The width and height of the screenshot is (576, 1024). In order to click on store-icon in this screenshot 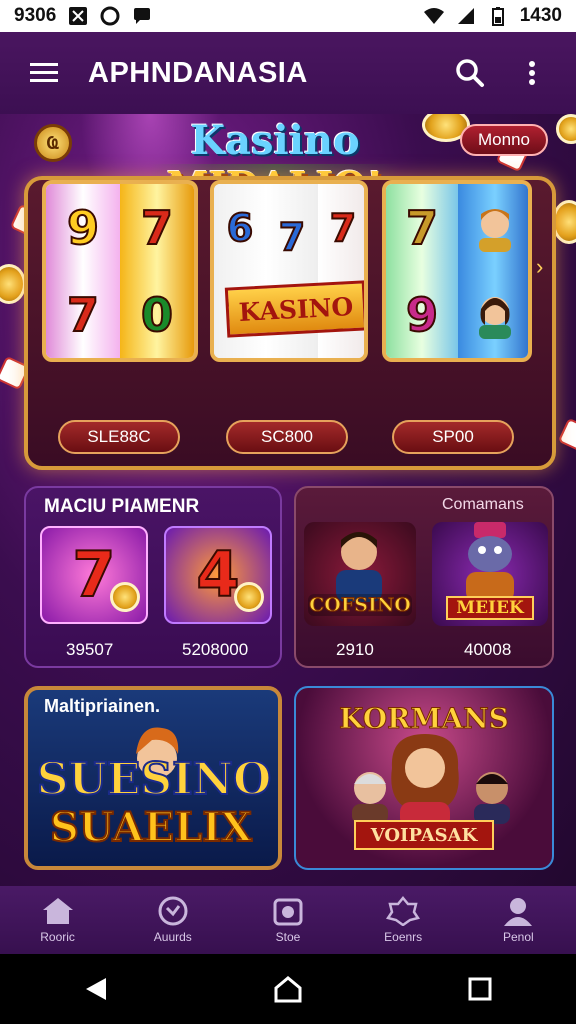, I will do `click(288, 912)`.